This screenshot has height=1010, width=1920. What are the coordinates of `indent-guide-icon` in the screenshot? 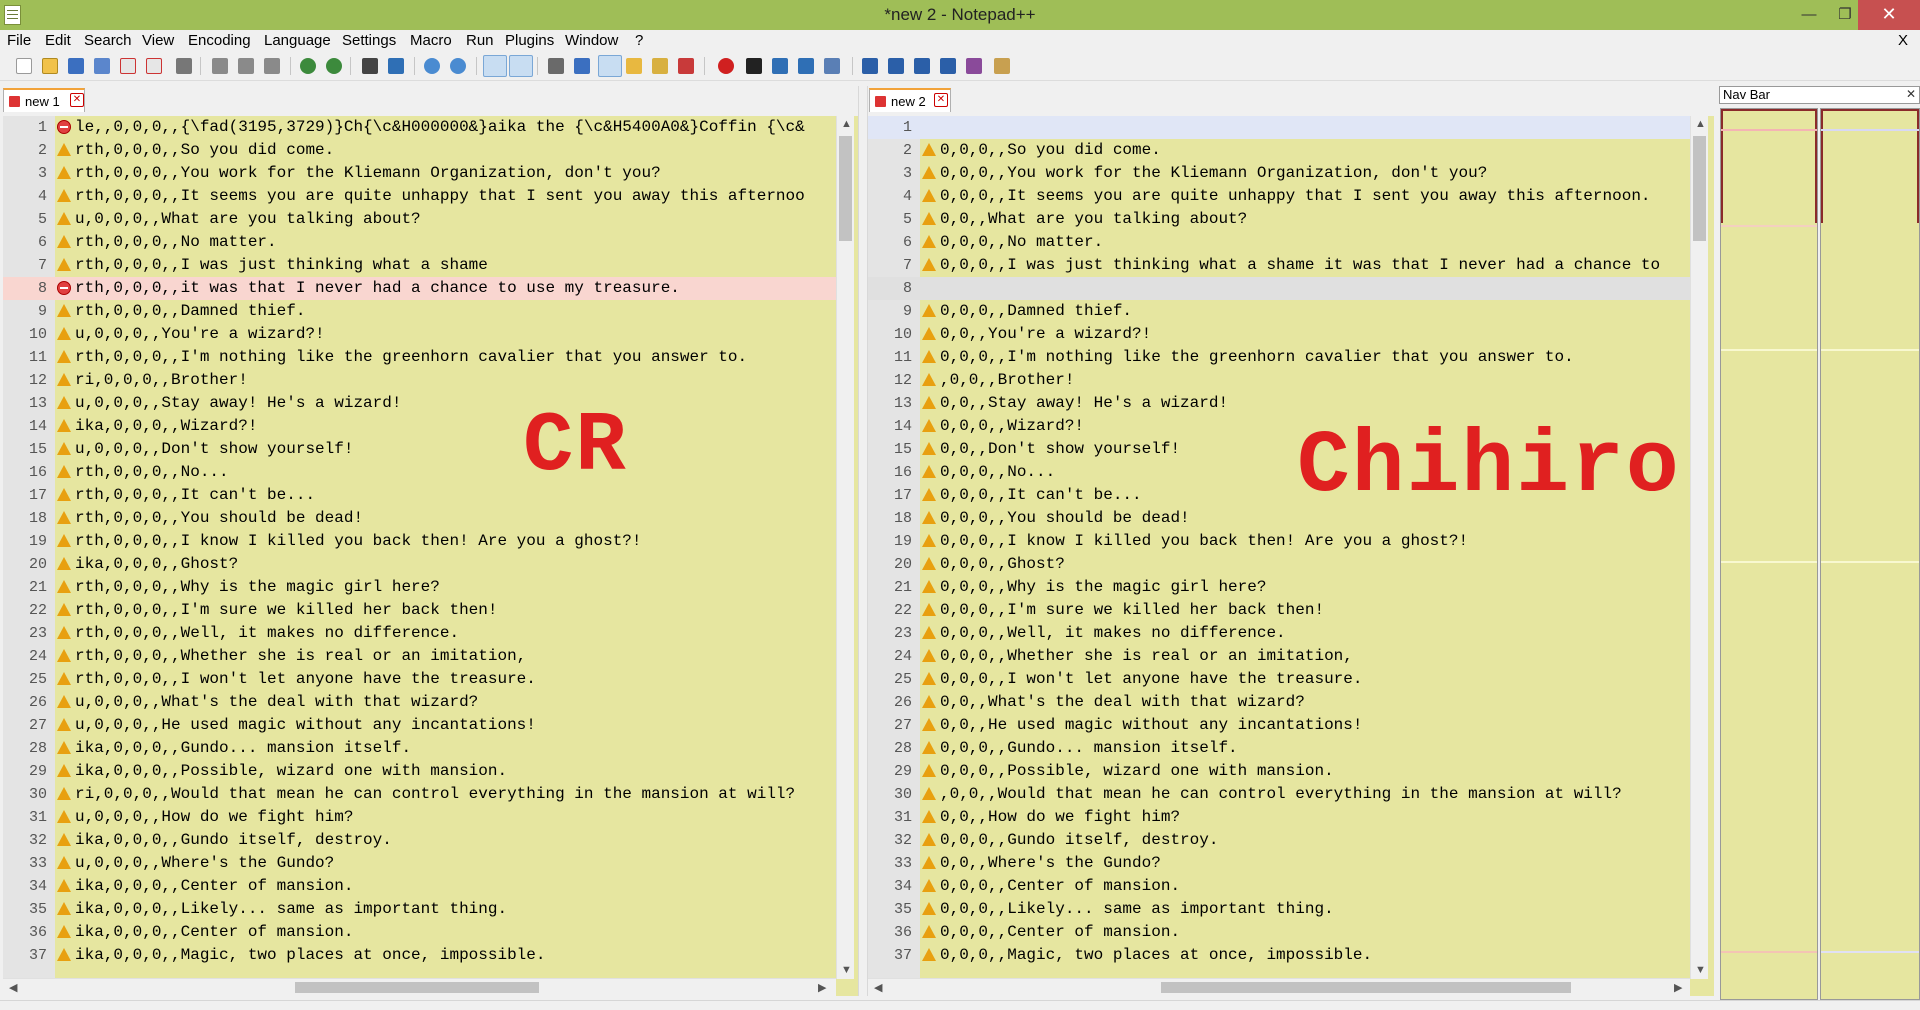 It's located at (610, 66).